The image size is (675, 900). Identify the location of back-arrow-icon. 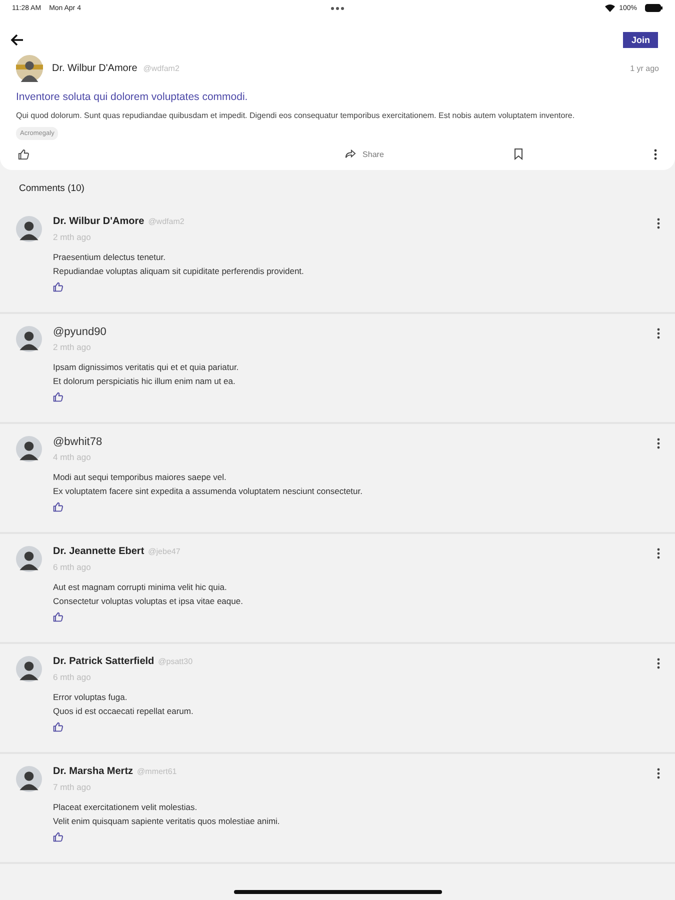
(17, 40).